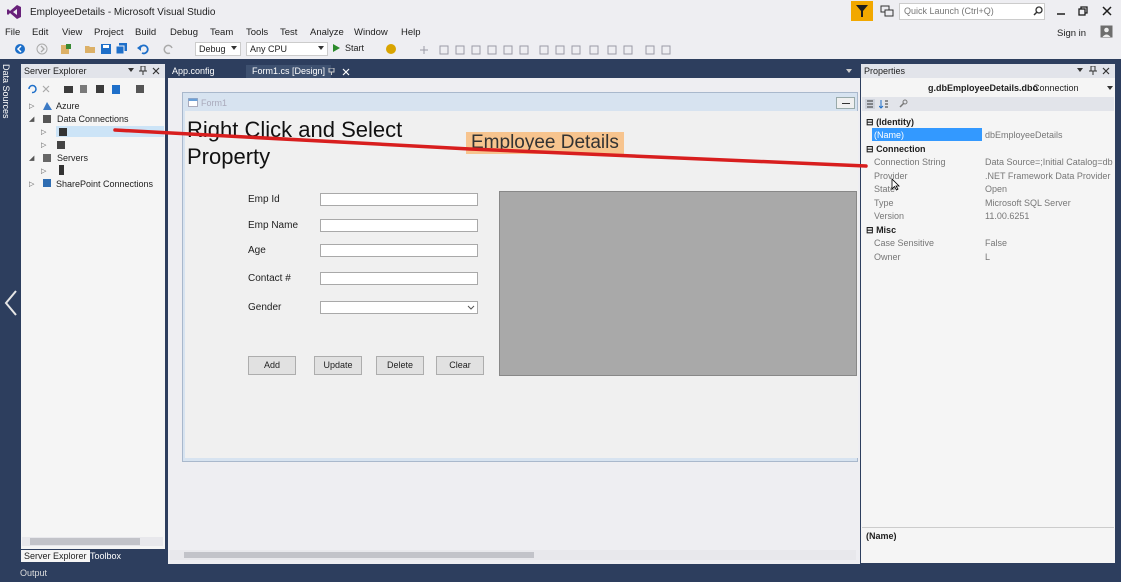  Describe the element at coordinates (257, 32) in the screenshot. I see `menu-tools: Tools` at that location.